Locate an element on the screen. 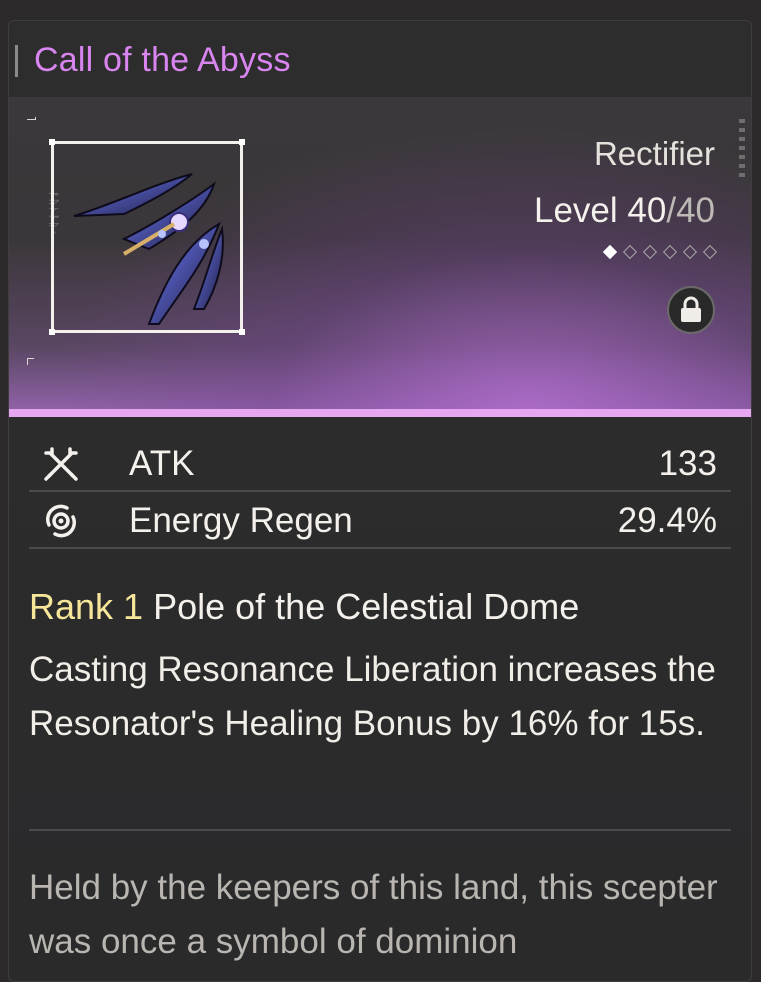 This screenshot has height=982, width=761. atk-crossed-swords-icon is located at coordinates (61, 464).